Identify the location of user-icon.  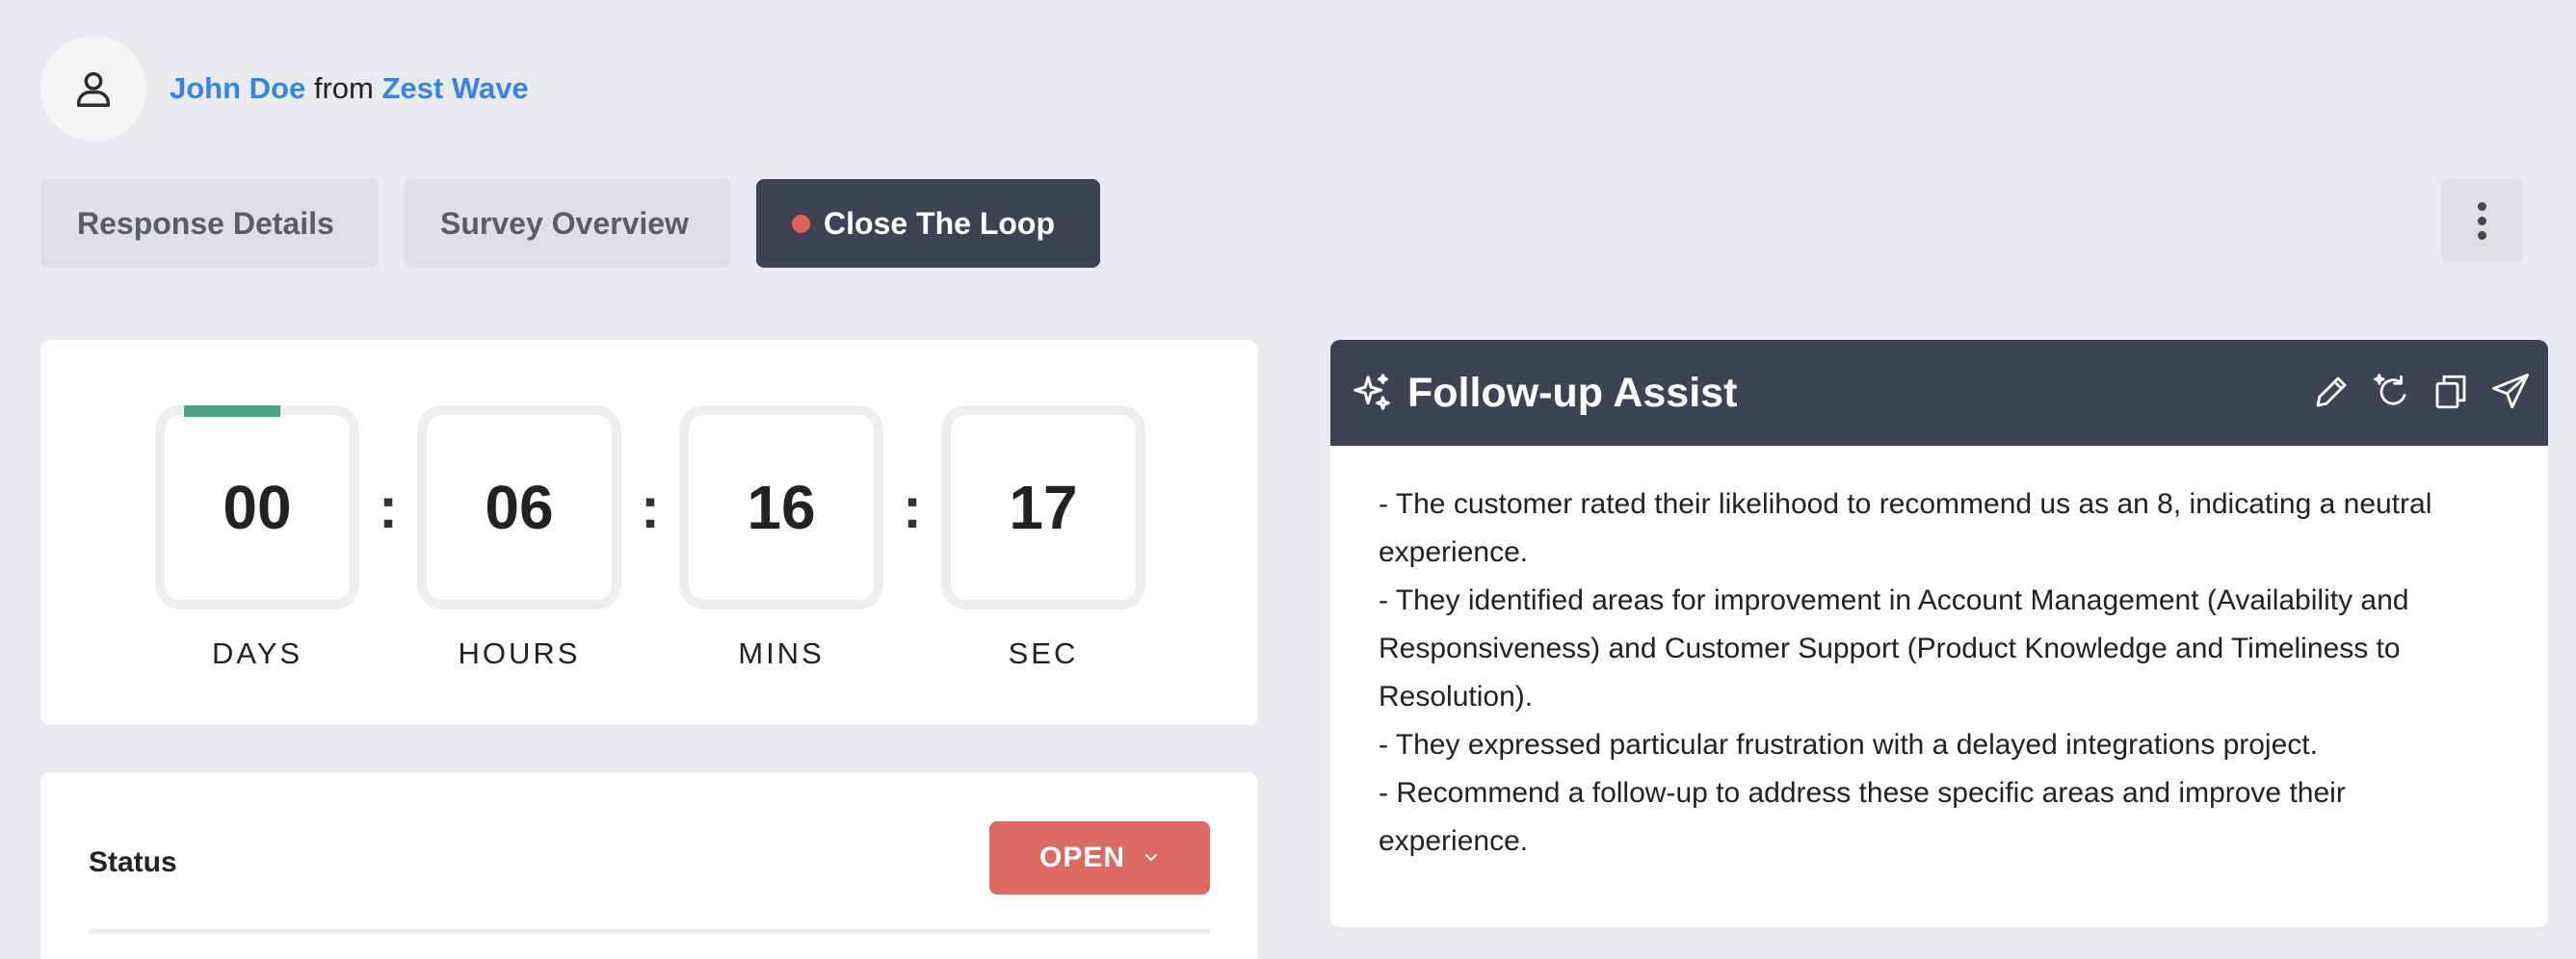
(94, 89).